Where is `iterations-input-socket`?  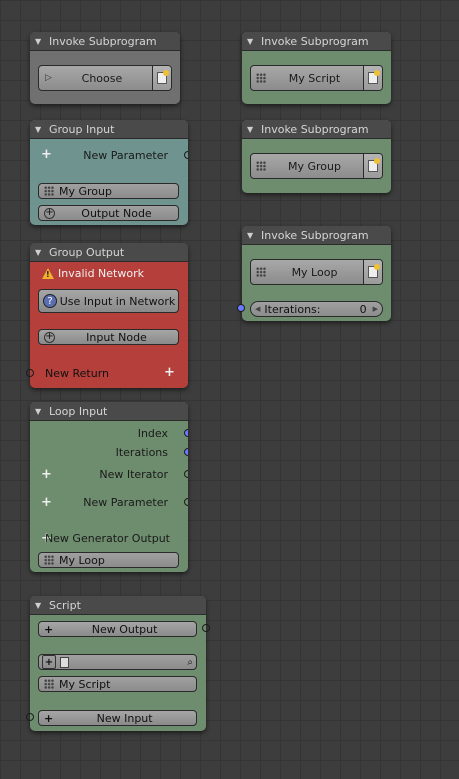
iterations-input-socket is located at coordinates (241, 308).